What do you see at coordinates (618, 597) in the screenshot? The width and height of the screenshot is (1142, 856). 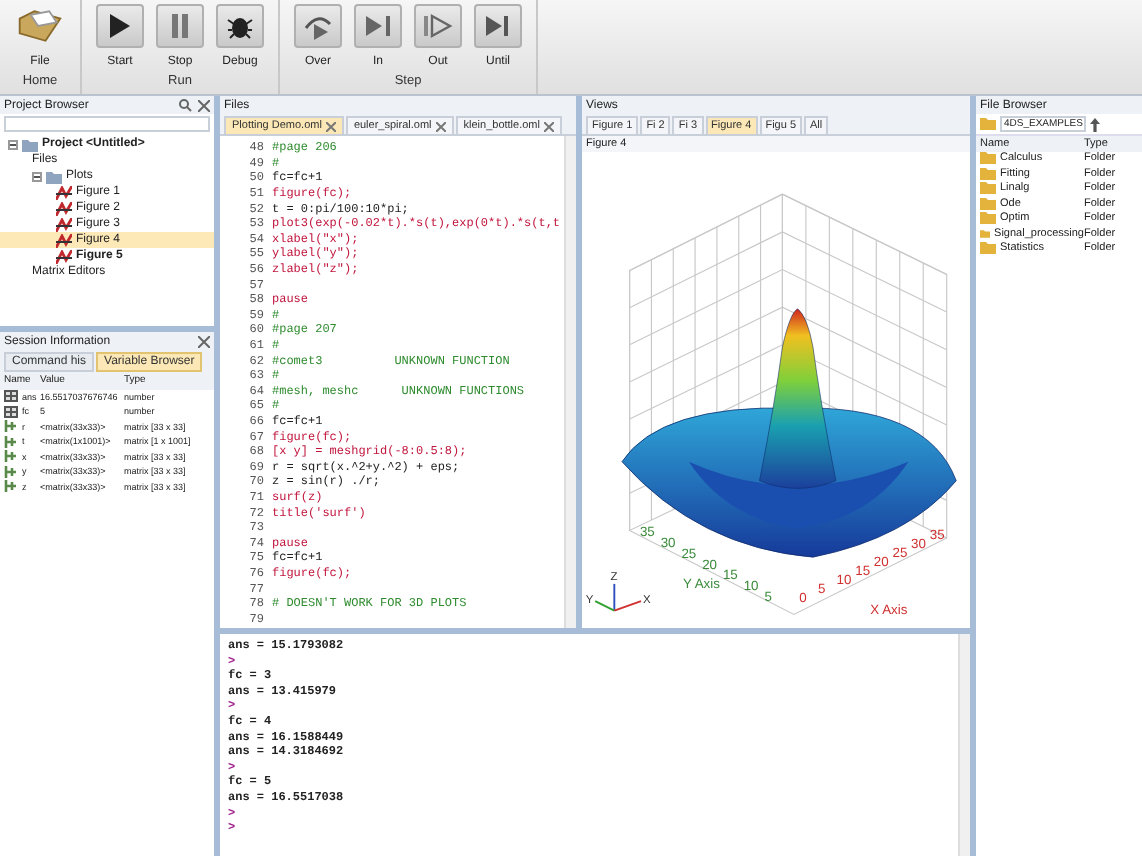 I see `axis-triad-icon` at bounding box center [618, 597].